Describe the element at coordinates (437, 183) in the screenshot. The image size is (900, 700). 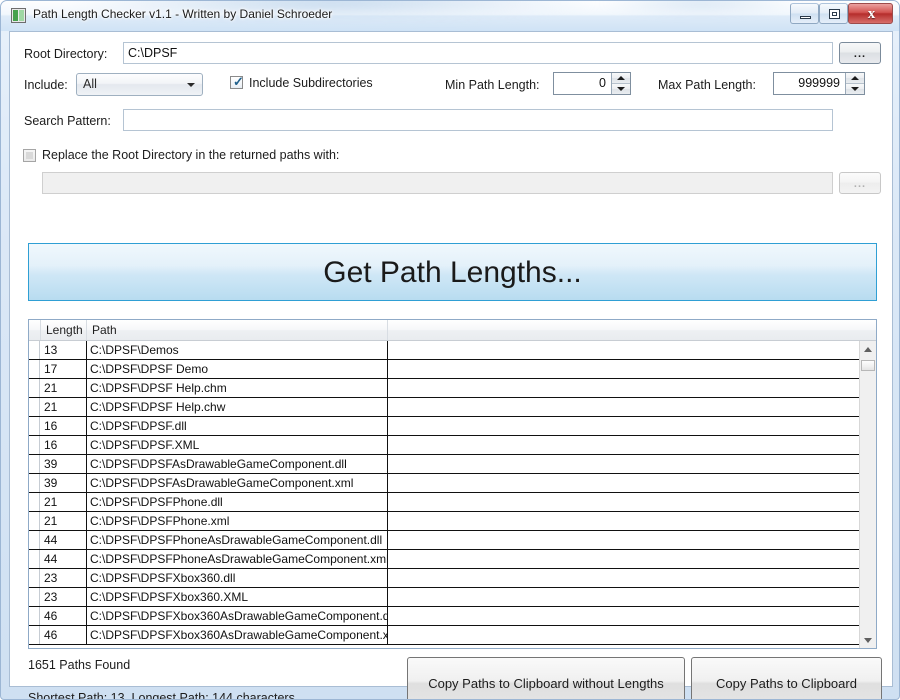
I see `replace-root-directory-input` at that location.